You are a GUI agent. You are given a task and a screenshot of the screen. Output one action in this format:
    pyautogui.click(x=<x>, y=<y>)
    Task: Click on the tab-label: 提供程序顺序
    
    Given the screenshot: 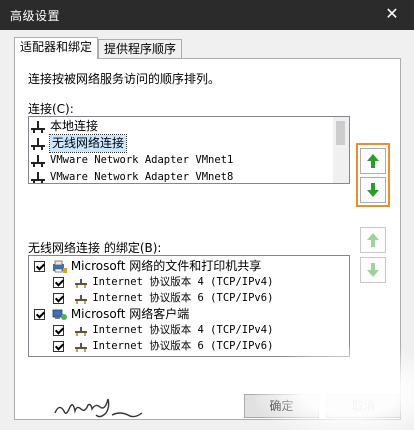 What is the action you would take?
    pyautogui.click(x=139, y=49)
    